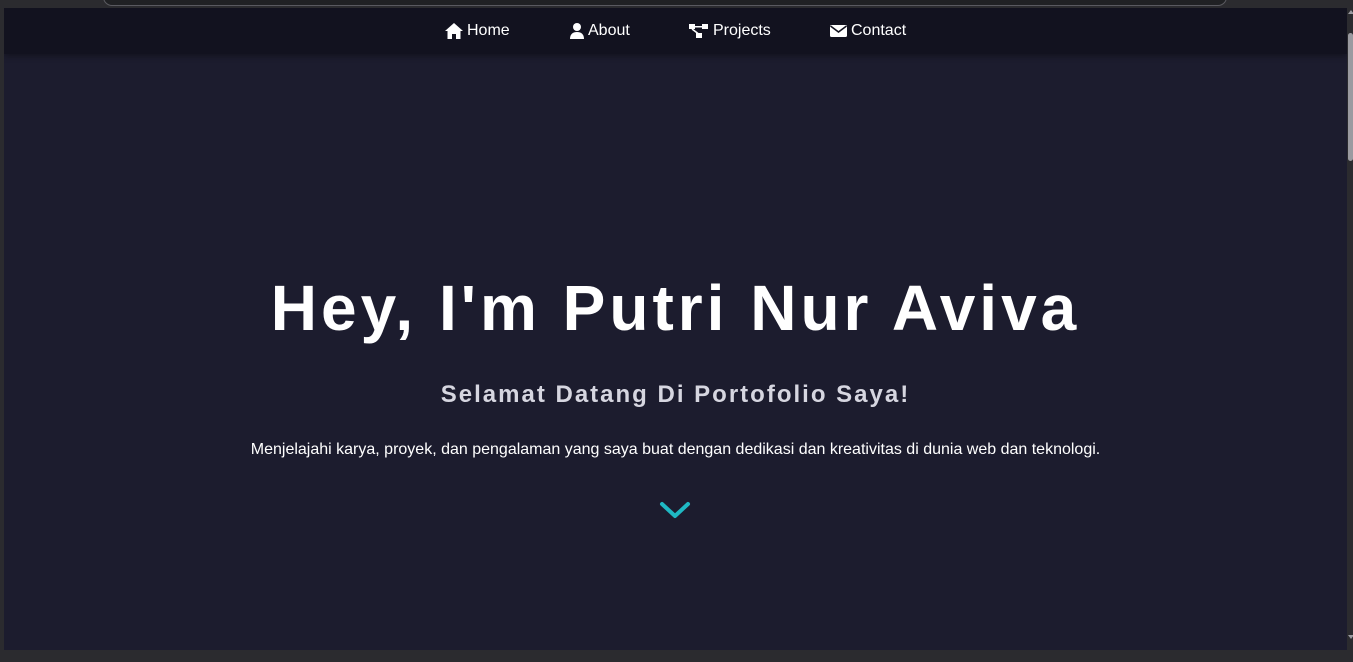  I want to click on navbar: Home About Projects Contact, so click(675, 31).